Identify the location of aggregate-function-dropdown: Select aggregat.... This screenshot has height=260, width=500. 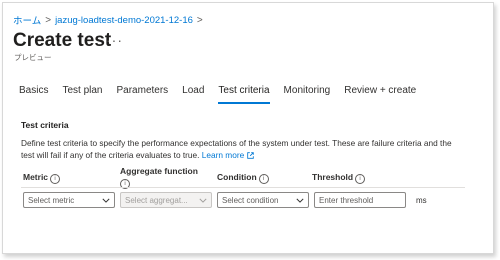
(166, 200).